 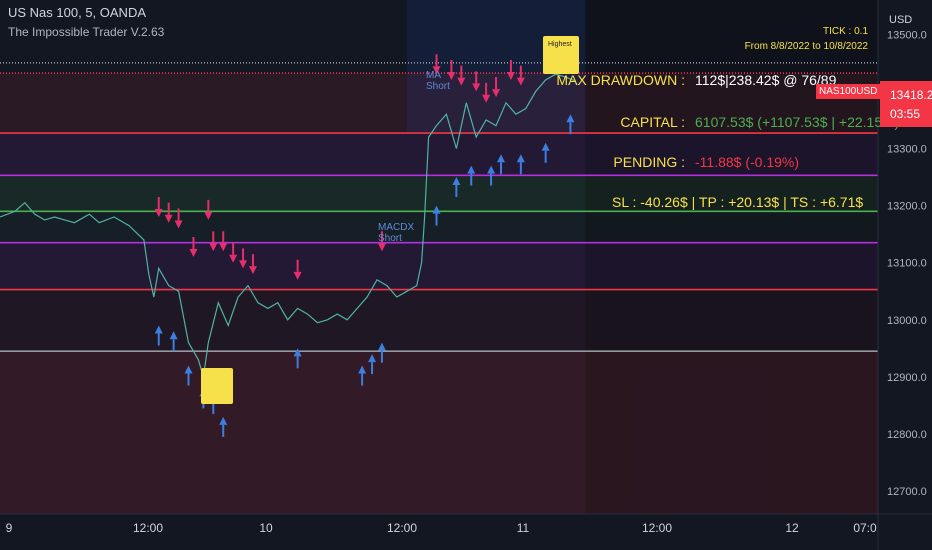 What do you see at coordinates (620, 80) in the screenshot?
I see `max-drawdown-label: MAX DRAWDOWN :` at bounding box center [620, 80].